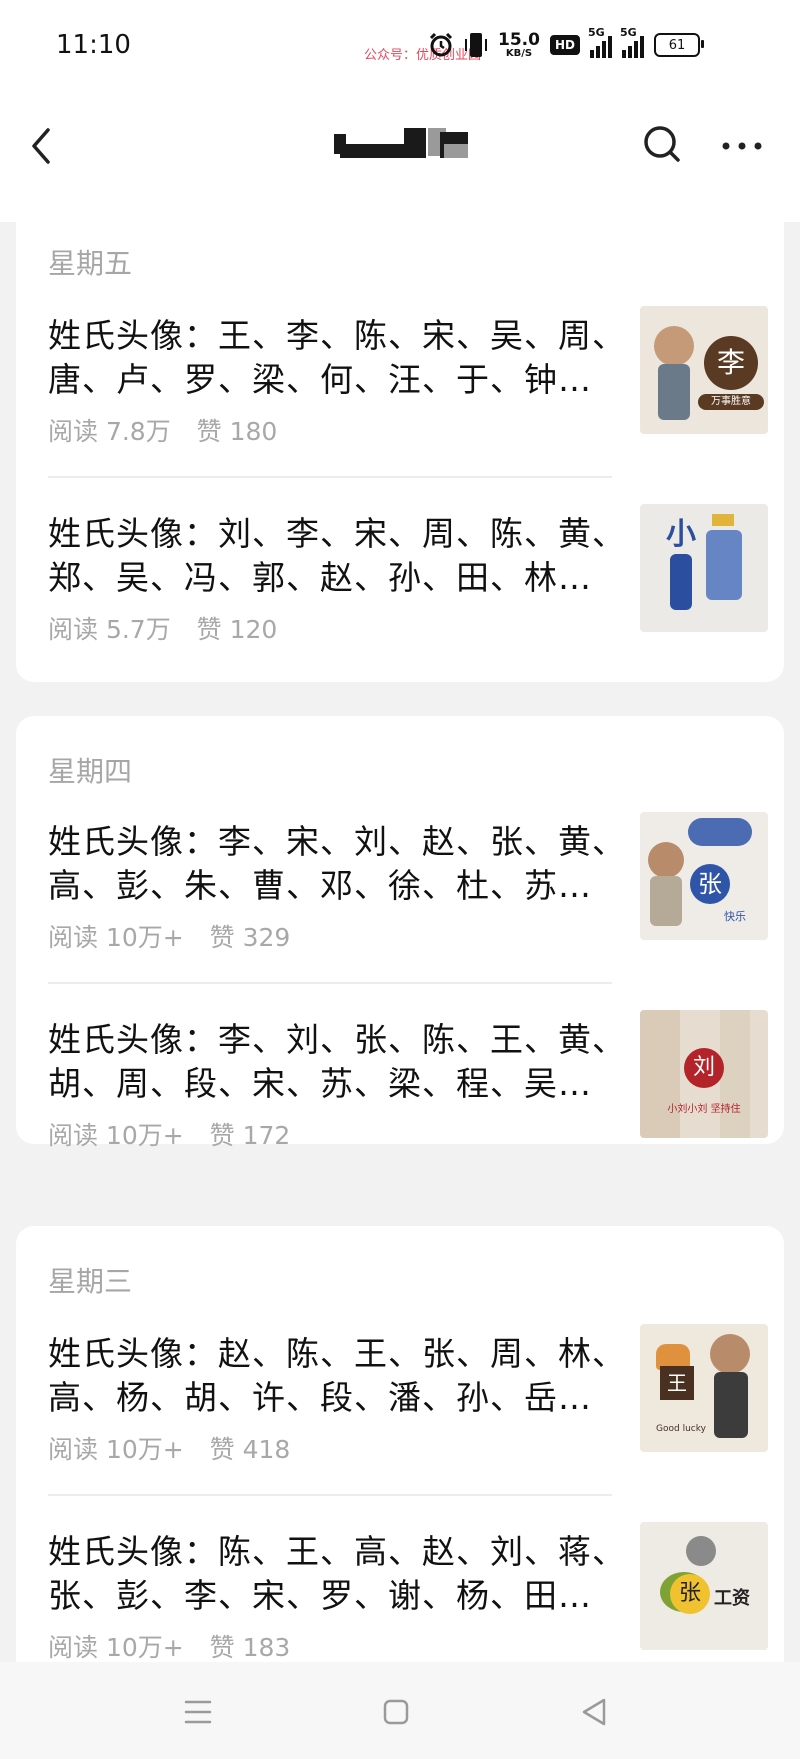 Image resolution: width=800 pixels, height=1759 pixels. Describe the element at coordinates (519, 44) in the screenshot. I see `network-speed: 15.0 KB/S` at that location.